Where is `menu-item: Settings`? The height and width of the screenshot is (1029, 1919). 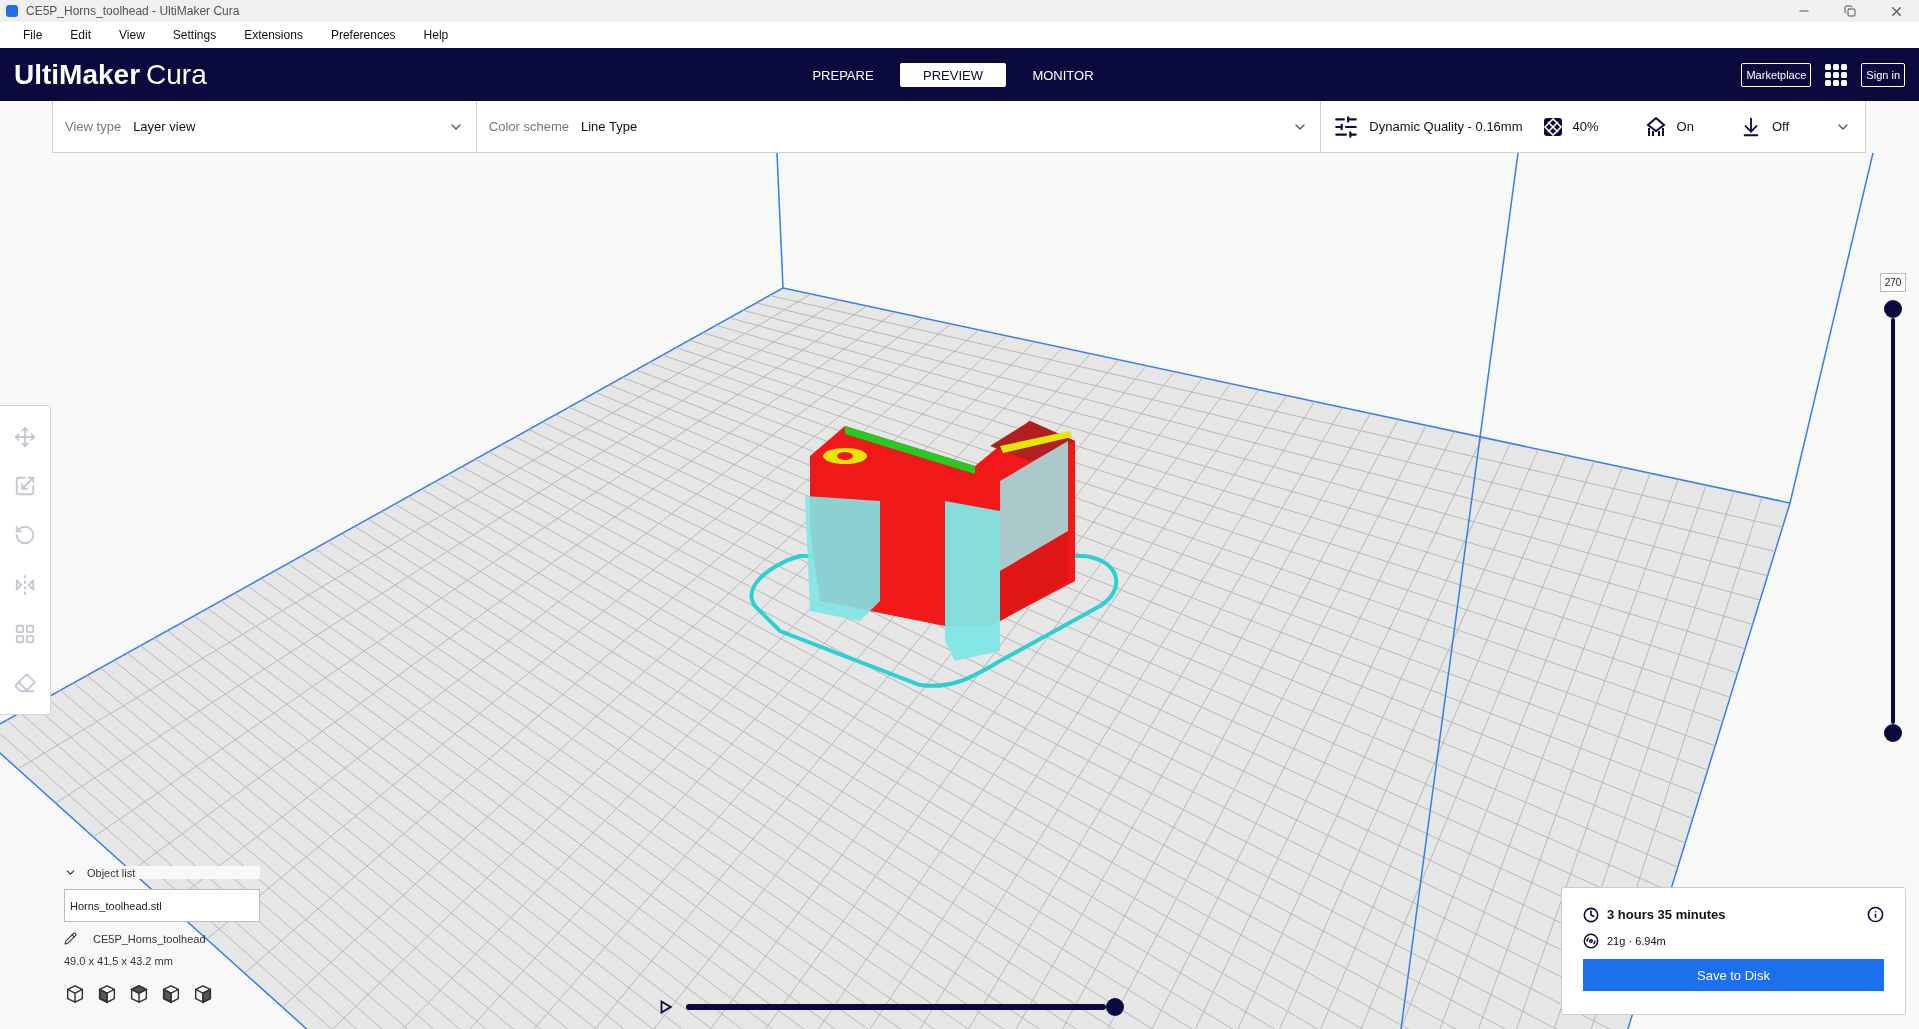 menu-item: Settings is located at coordinates (194, 35).